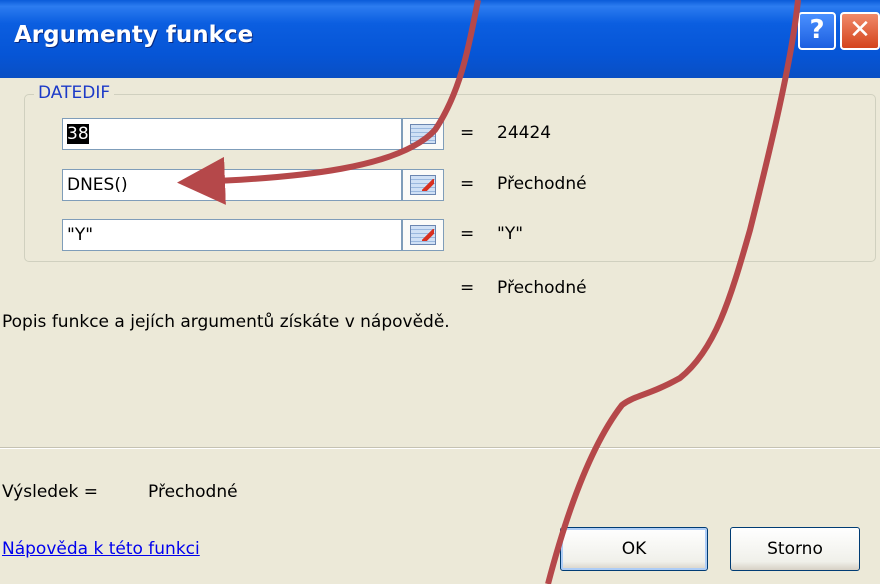 This screenshot has height=584, width=880. What do you see at coordinates (50, 492) in the screenshot?
I see `result-label: Výsledek =` at bounding box center [50, 492].